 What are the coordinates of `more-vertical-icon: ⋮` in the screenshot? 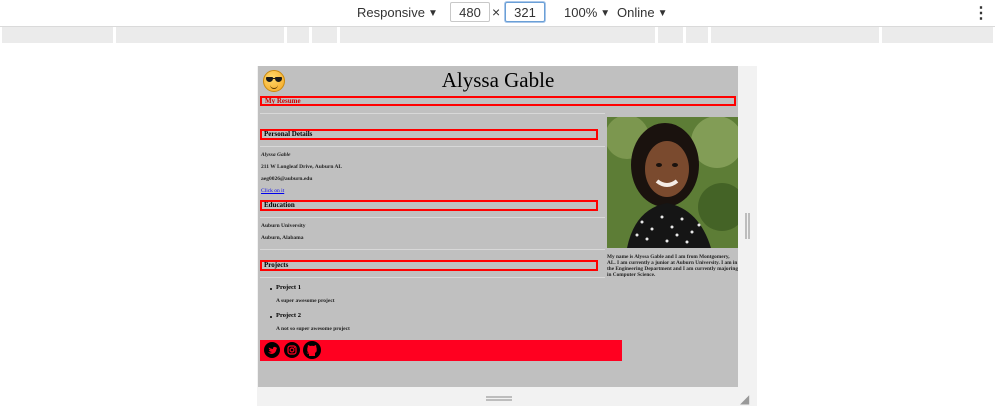 It's located at (981, 13).